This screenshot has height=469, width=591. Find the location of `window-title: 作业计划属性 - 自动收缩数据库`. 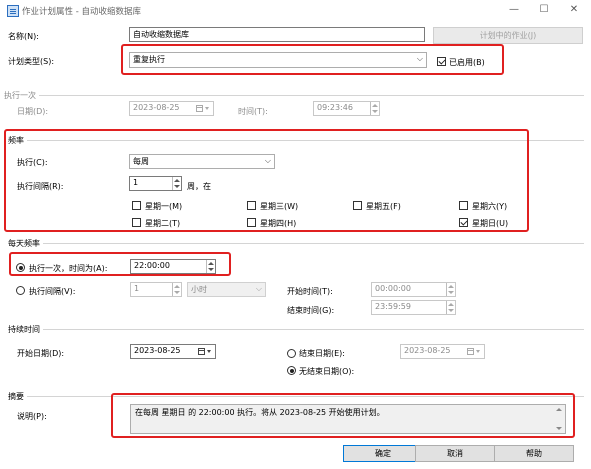

window-title: 作业计划属性 - 自动收缩数据库 is located at coordinates (81, 12).